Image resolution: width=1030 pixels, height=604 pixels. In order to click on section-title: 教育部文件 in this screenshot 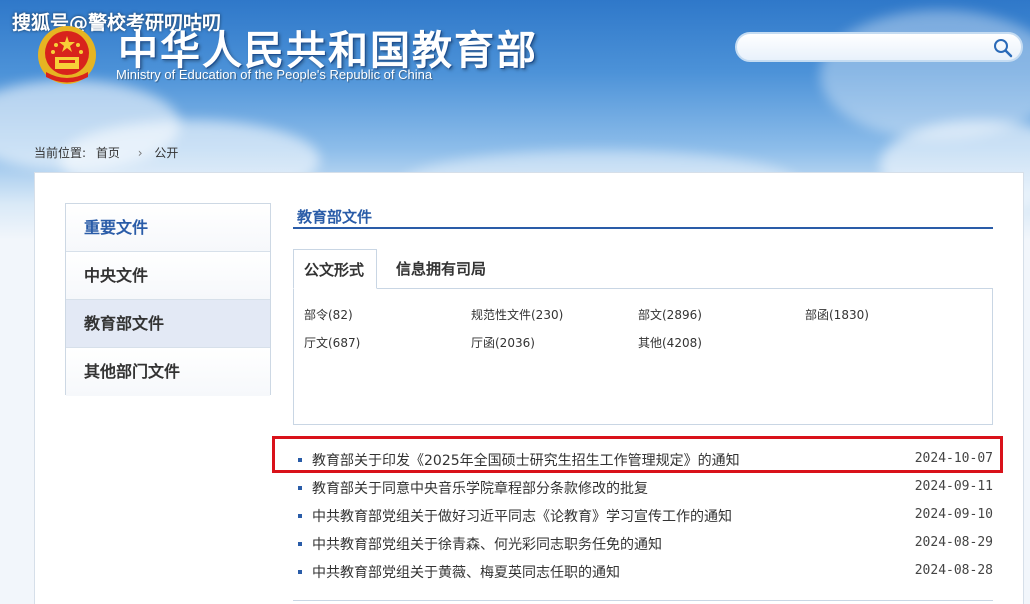, I will do `click(335, 217)`.